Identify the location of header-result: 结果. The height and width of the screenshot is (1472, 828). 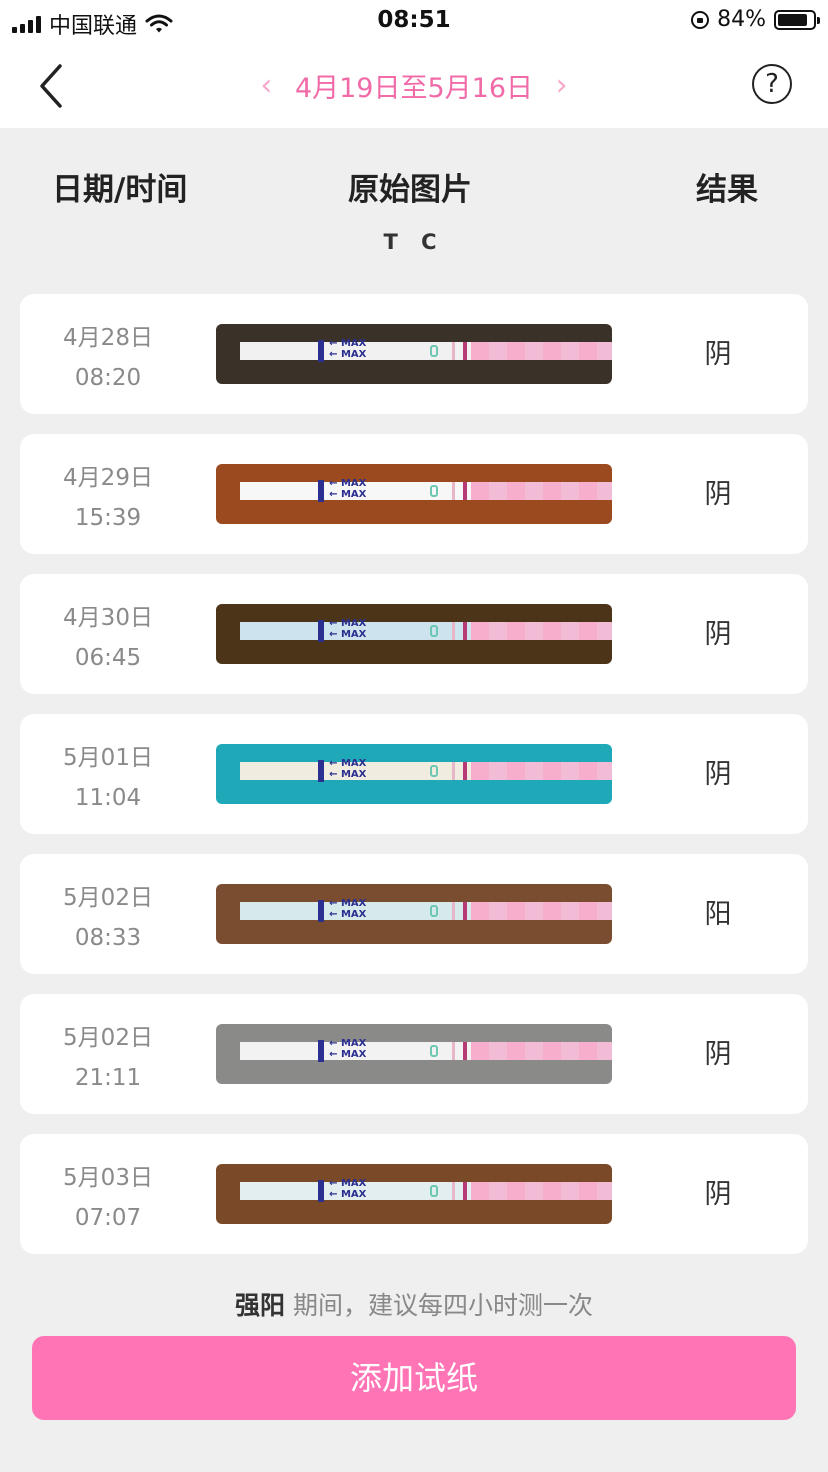
(727, 190).